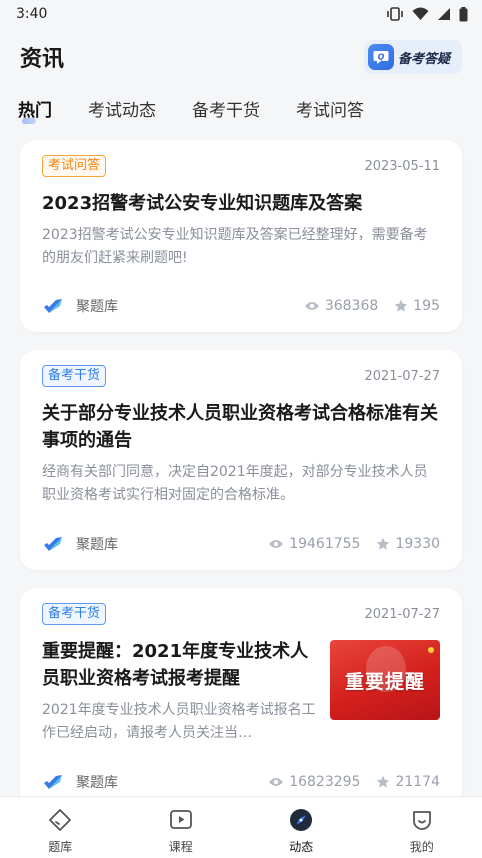  I want to click on question-bank-icon, so click(60, 820).